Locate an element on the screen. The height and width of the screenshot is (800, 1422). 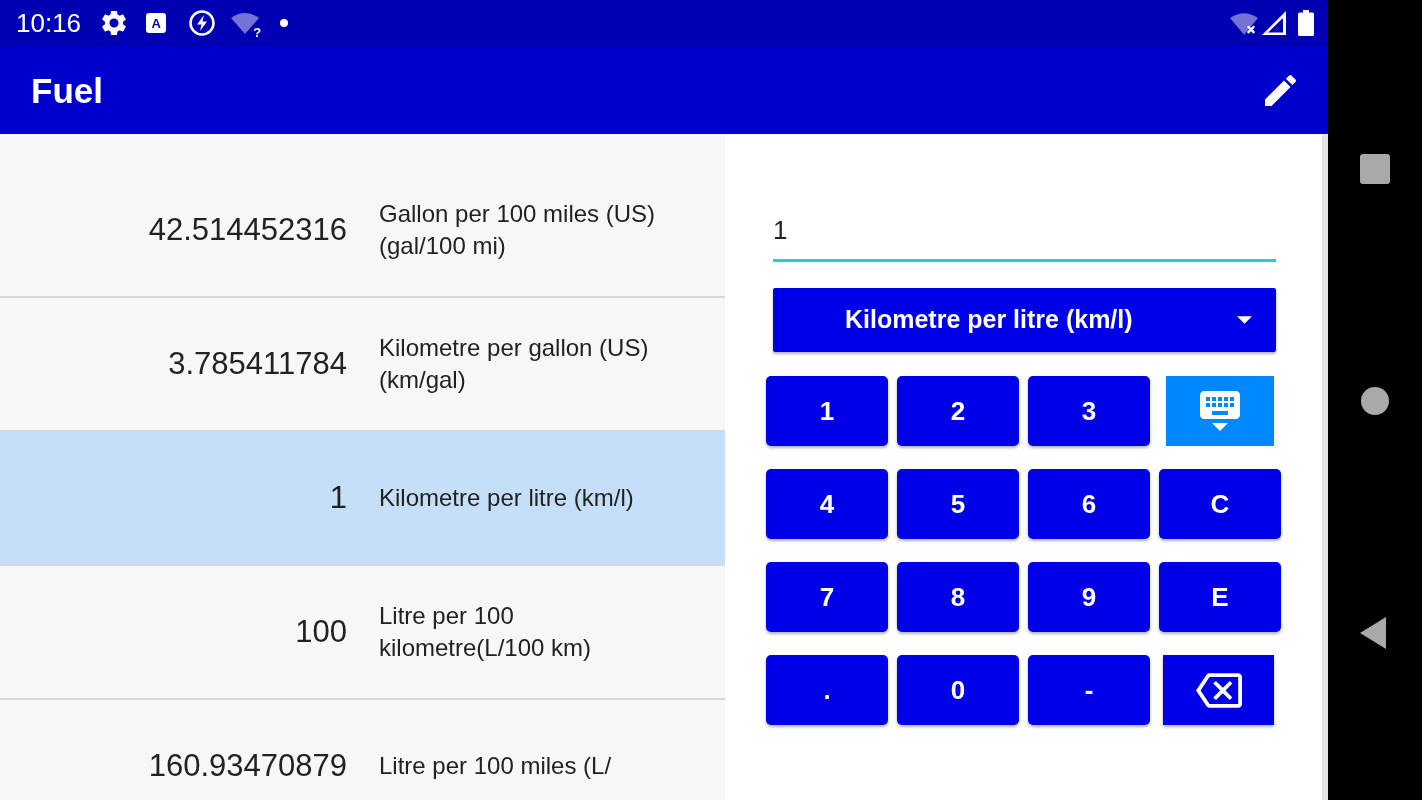
keyboard-hide-icon is located at coordinates (1220, 411).